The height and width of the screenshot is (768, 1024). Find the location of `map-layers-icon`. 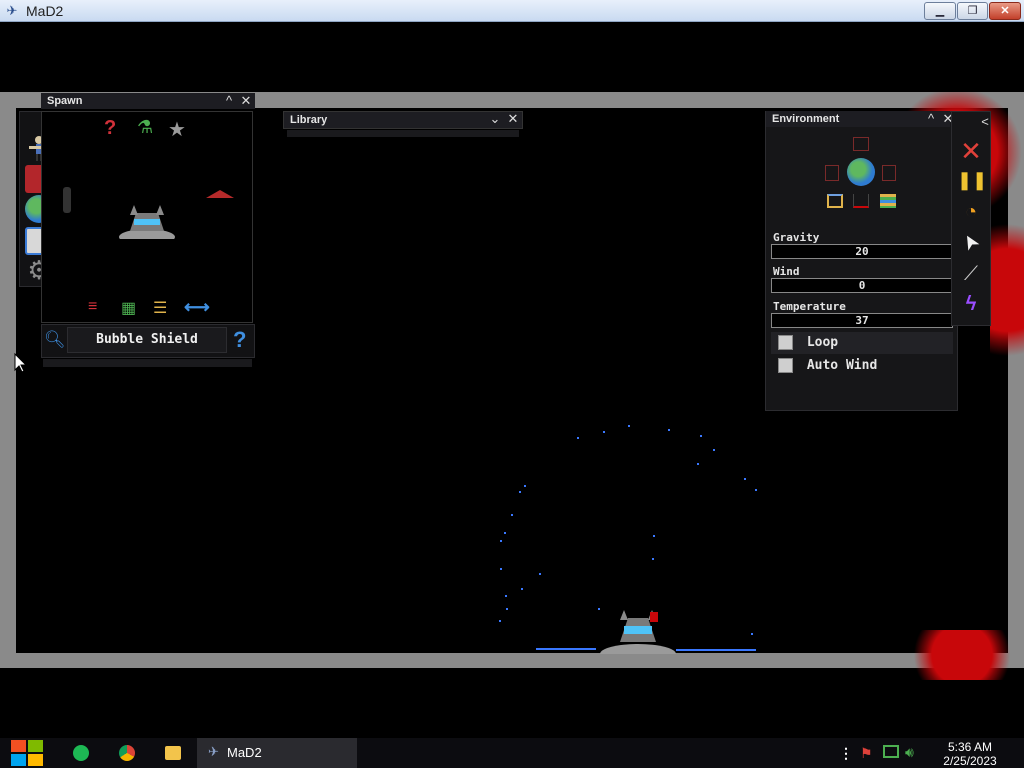

map-layers-icon is located at coordinates (888, 201).